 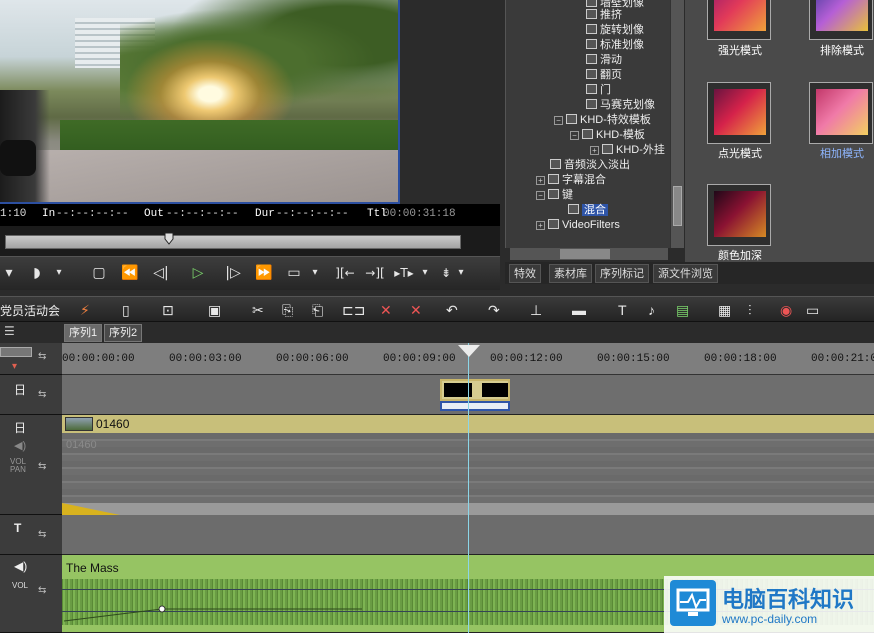 What do you see at coordinates (59, 273) in the screenshot?
I see `mark-menu-arrow-icon: ▾` at bounding box center [59, 273].